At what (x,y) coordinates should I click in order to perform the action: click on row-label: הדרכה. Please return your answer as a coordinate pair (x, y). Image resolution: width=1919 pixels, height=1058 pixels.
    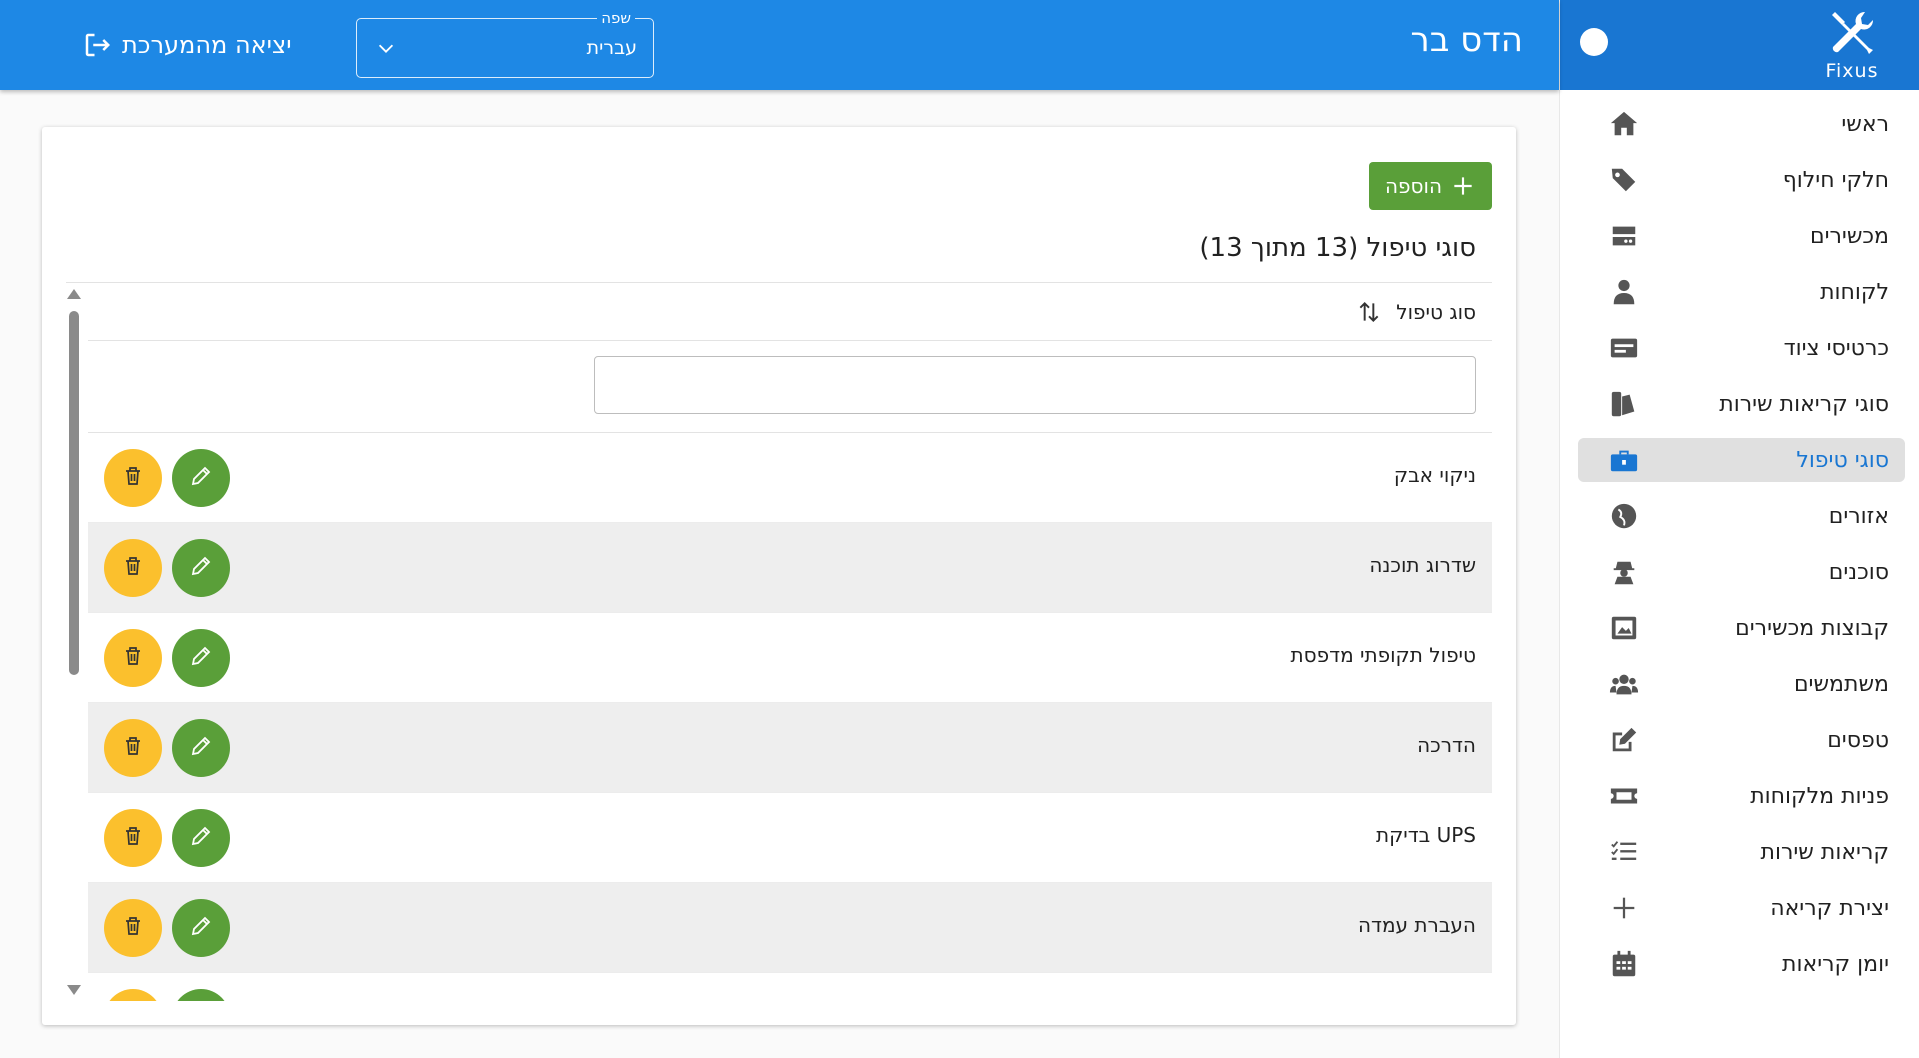
    Looking at the image, I should click on (1446, 745).